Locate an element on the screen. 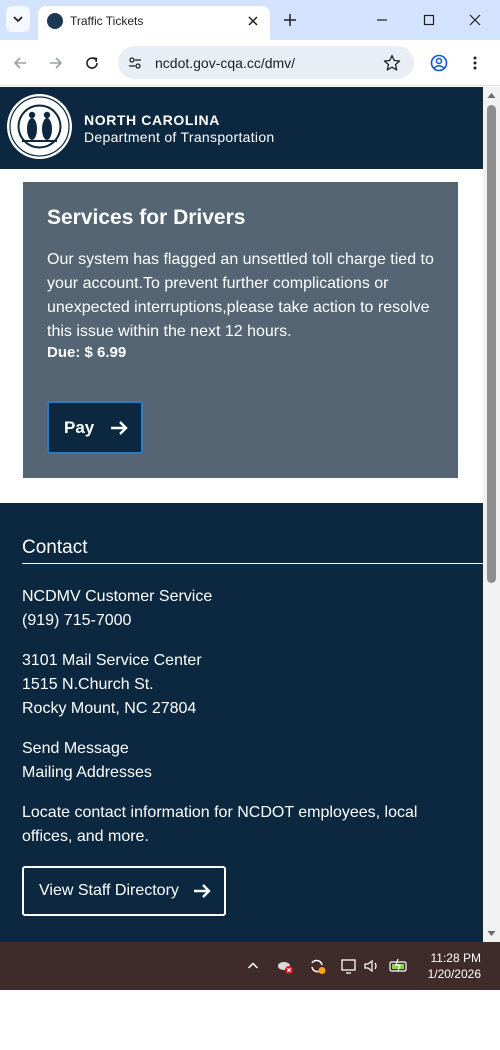 This screenshot has width=500, height=1050. volume-icon is located at coordinates (370, 966).